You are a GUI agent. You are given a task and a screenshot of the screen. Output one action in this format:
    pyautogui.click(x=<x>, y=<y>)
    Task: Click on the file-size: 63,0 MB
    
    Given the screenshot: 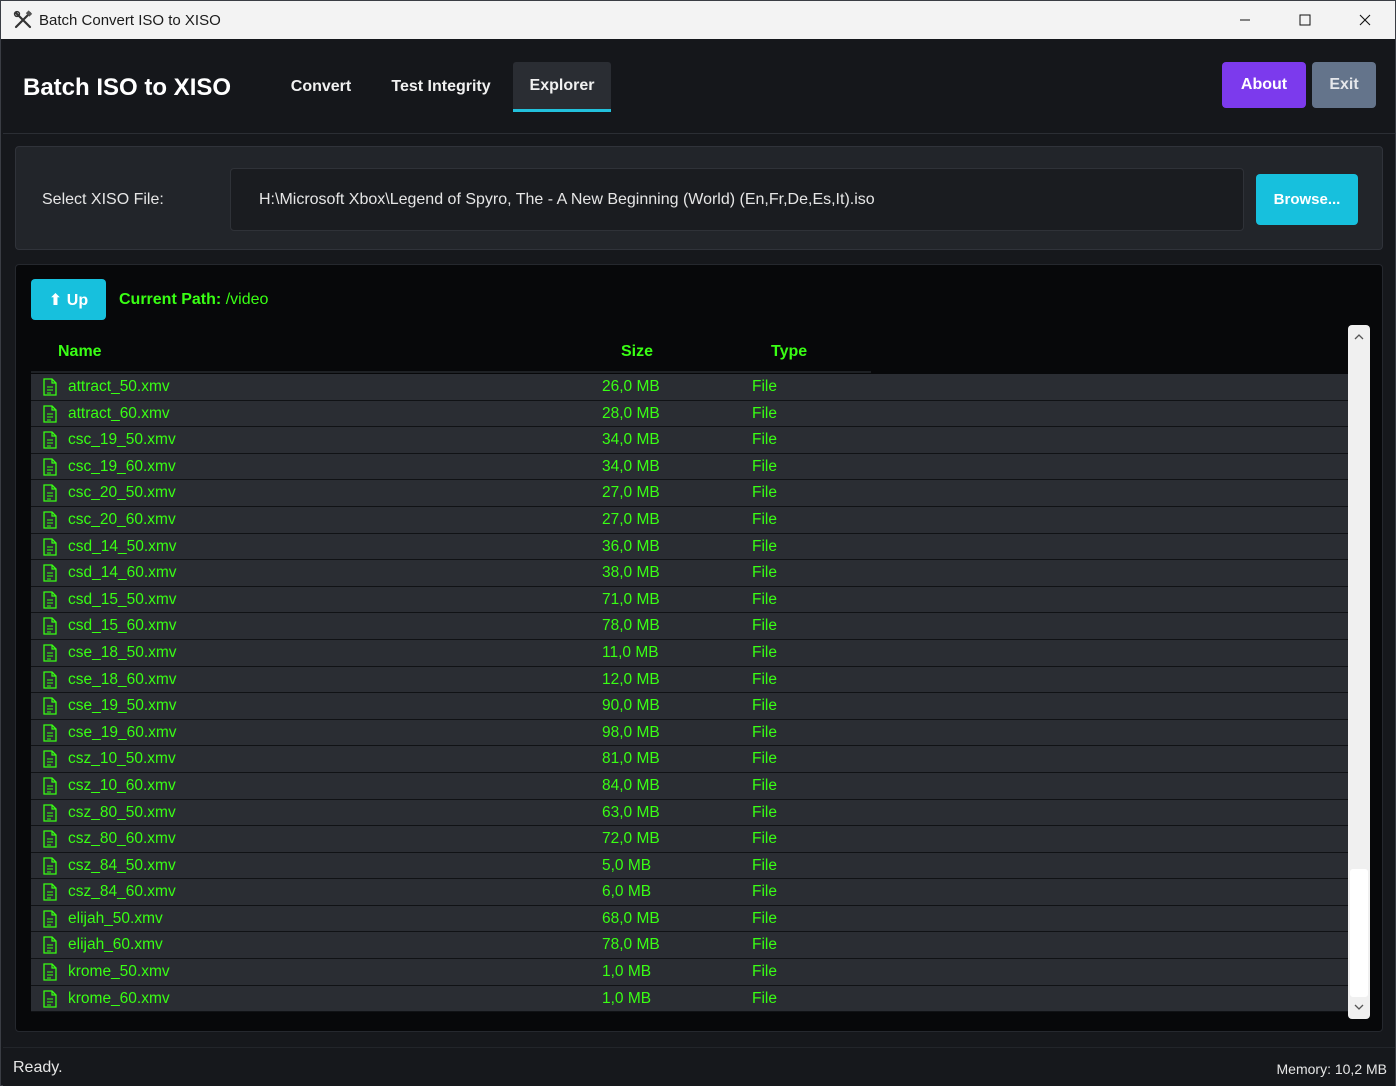 What is the action you would take?
    pyautogui.click(x=631, y=812)
    